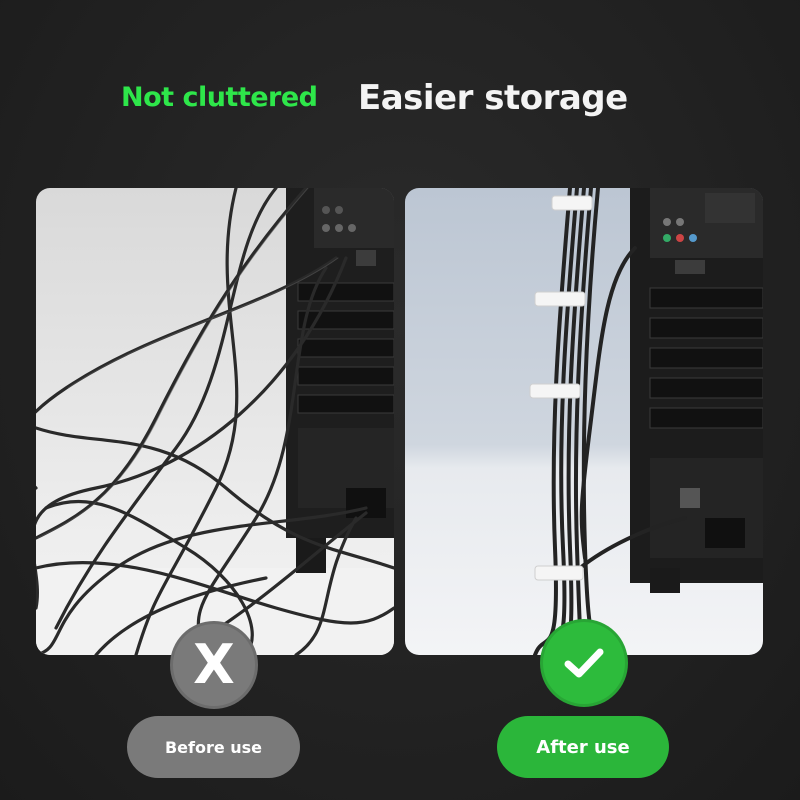 The image size is (800, 800). I want to click on checkmark-icon, so click(584, 663).